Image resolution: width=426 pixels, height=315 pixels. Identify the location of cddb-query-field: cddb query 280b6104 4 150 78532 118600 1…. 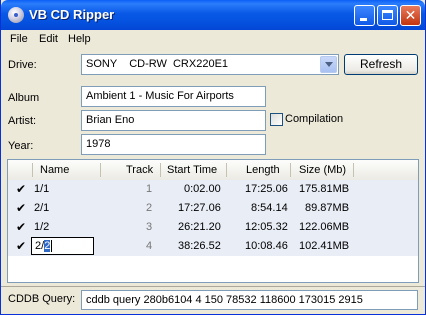
(249, 300).